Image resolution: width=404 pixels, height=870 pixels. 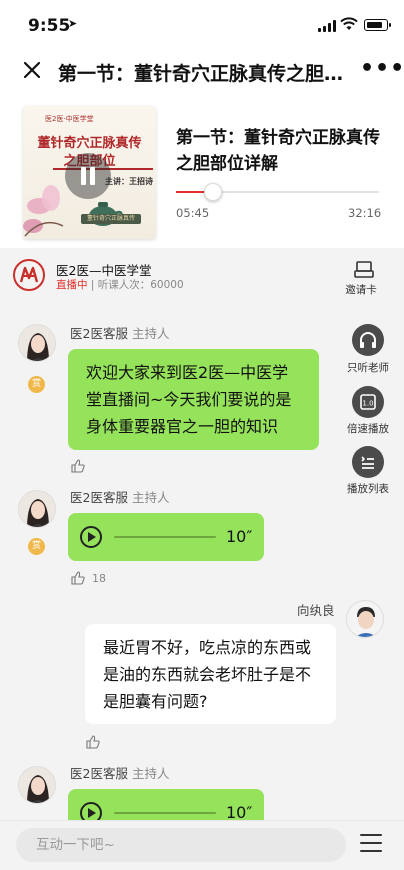 I want to click on host-stats: 直播中 | 听课人次：60000, so click(x=120, y=284).